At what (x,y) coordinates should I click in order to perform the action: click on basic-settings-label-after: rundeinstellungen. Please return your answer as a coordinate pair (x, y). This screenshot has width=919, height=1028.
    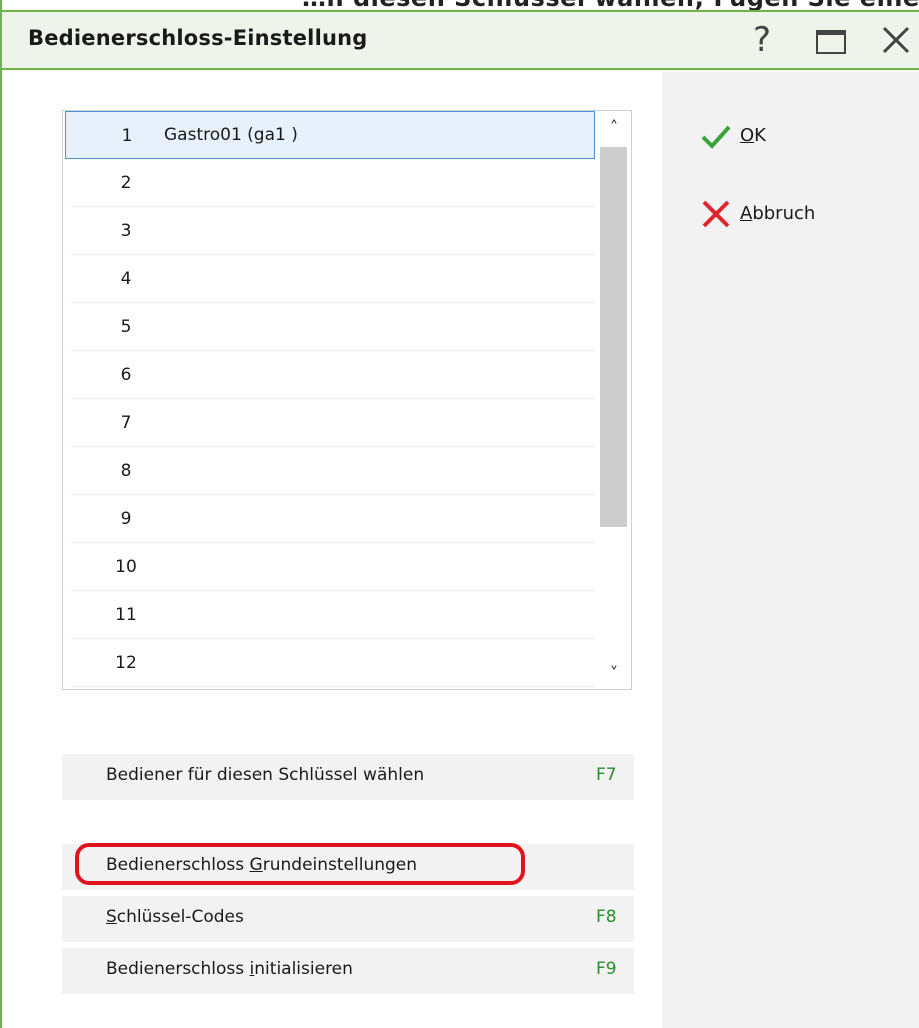
    Looking at the image, I should click on (340, 865).